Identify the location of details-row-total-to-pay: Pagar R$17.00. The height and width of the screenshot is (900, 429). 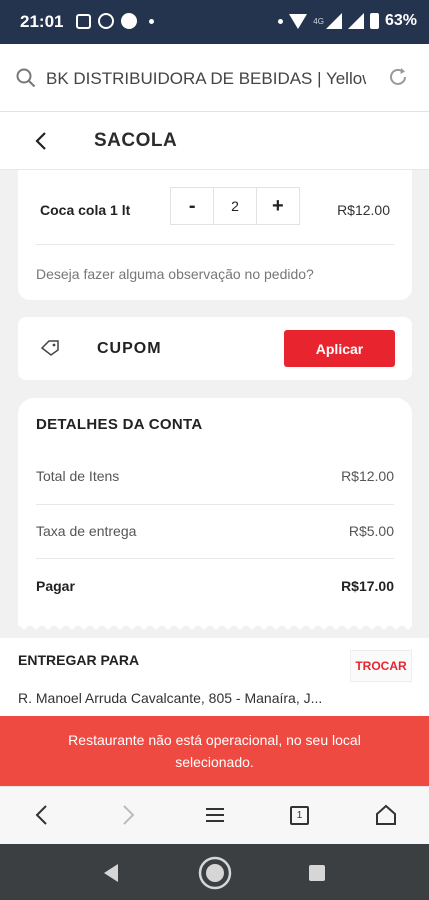
(215, 586).